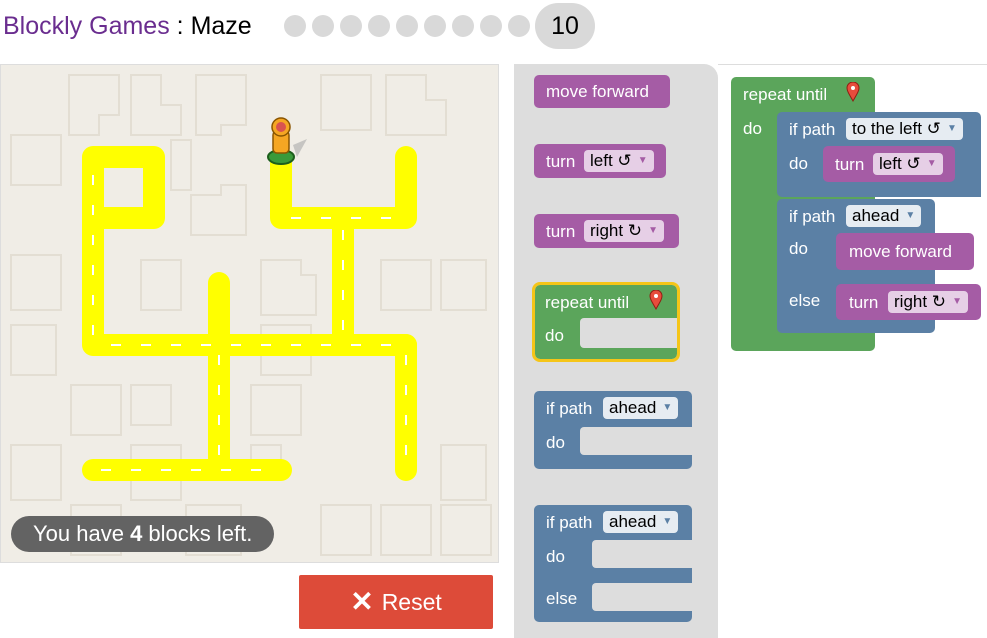 The width and height of the screenshot is (987, 638). I want to click on pegman-icon, so click(287, 141).